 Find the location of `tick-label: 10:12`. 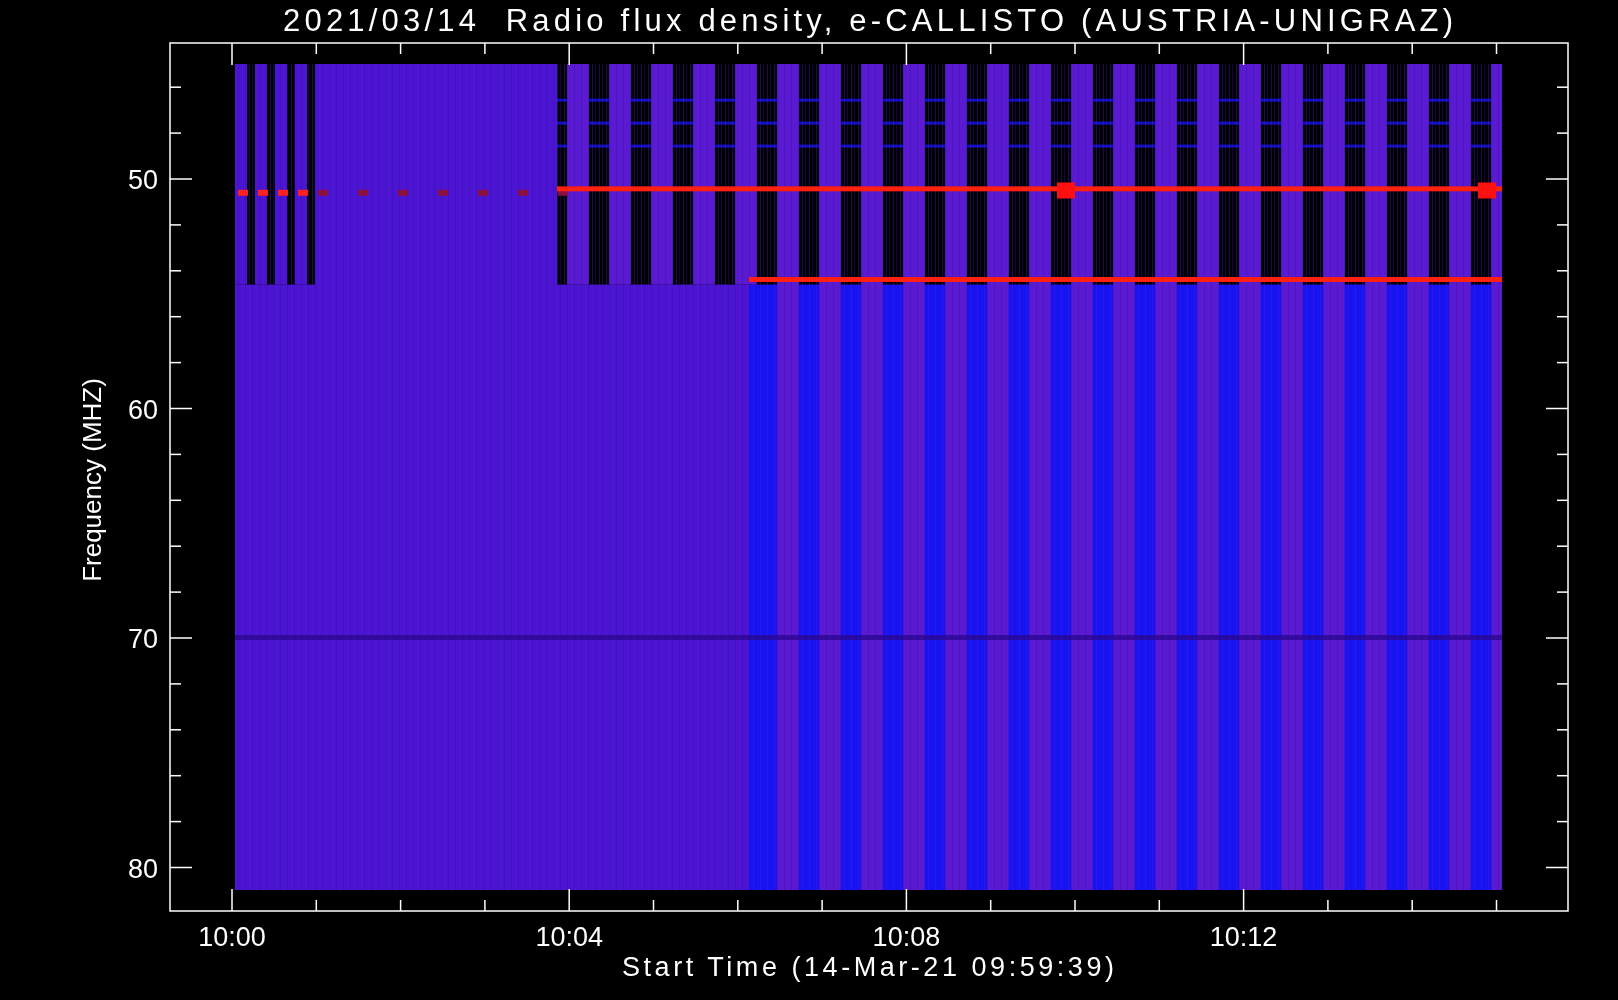

tick-label: 10:12 is located at coordinates (1243, 937).